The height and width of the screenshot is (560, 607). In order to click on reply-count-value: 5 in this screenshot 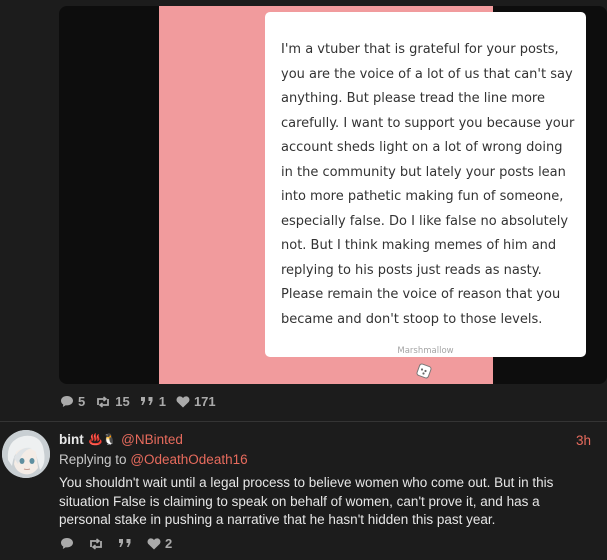, I will do `click(82, 401)`.